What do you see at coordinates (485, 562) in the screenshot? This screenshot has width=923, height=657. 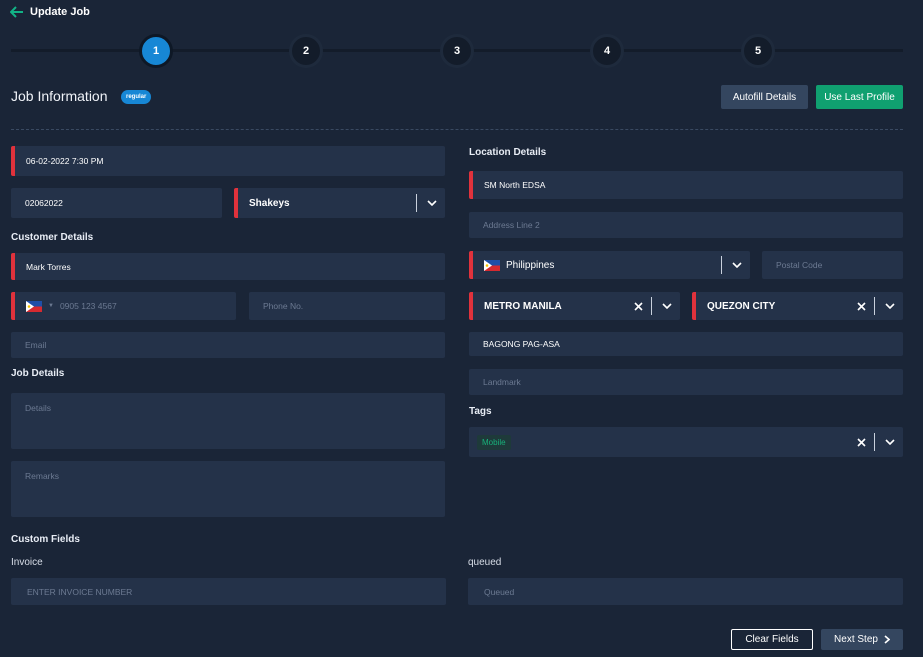 I see `queued-label: queued` at bounding box center [485, 562].